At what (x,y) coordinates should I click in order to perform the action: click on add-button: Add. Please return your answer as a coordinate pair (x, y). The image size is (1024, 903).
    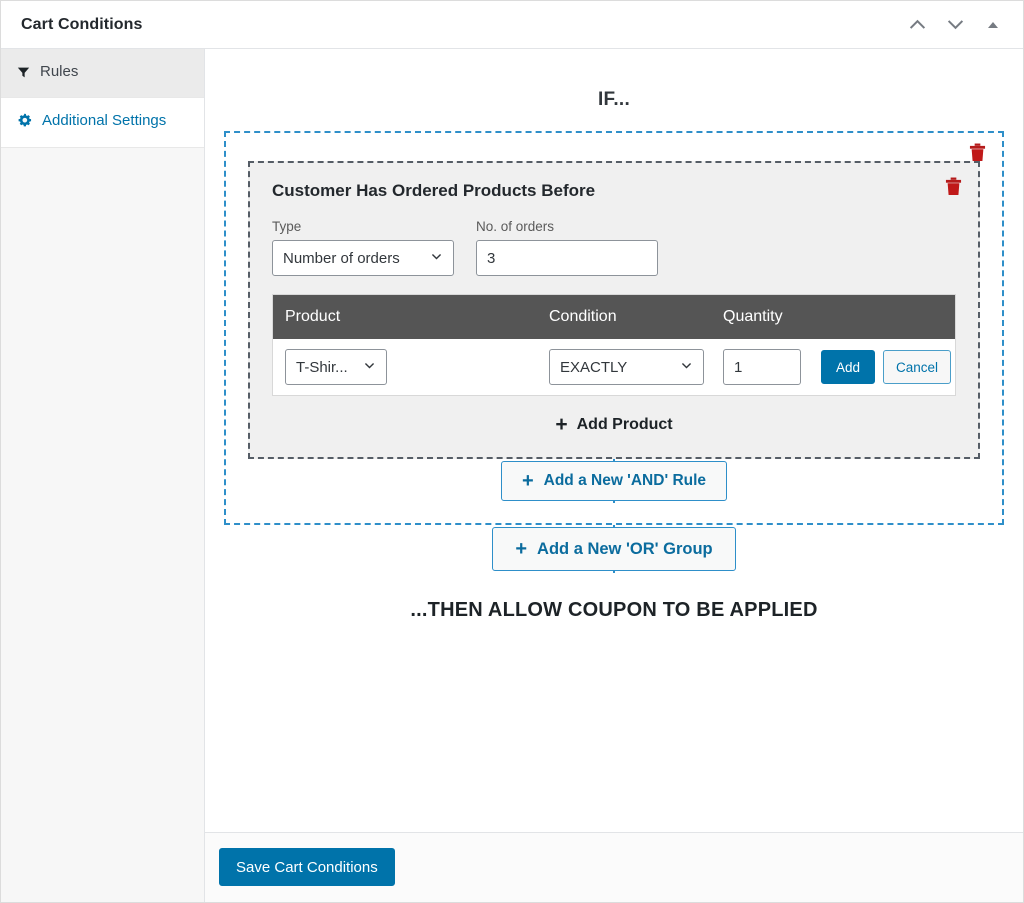
    Looking at the image, I should click on (848, 367).